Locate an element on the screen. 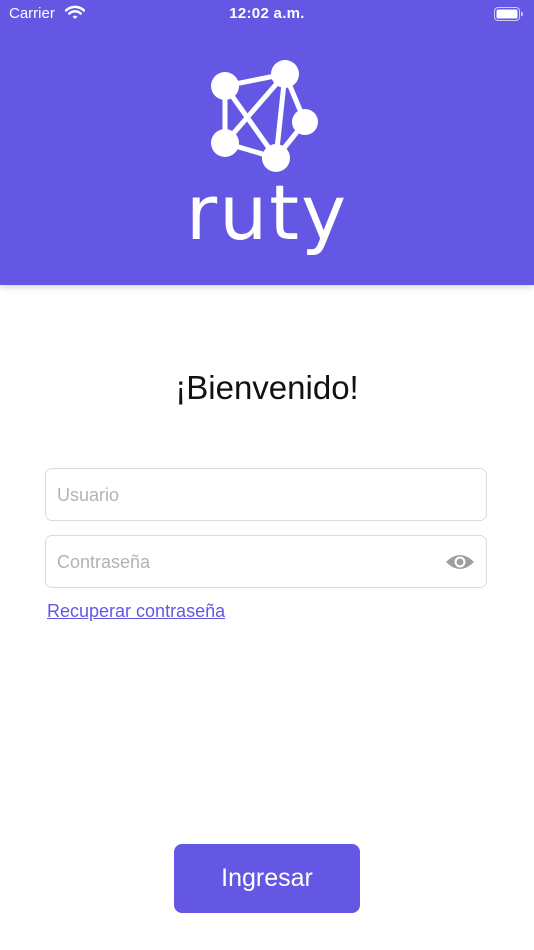 The height and width of the screenshot is (950, 534). welcome-heading: ¡Bienvenido! is located at coordinates (267, 387).